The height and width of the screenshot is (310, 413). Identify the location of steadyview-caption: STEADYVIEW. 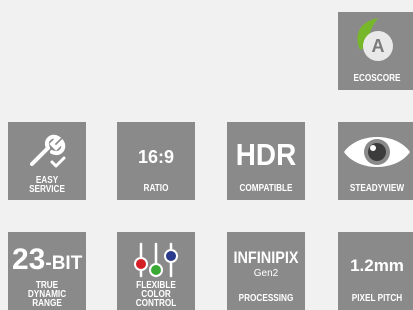
(377, 188).